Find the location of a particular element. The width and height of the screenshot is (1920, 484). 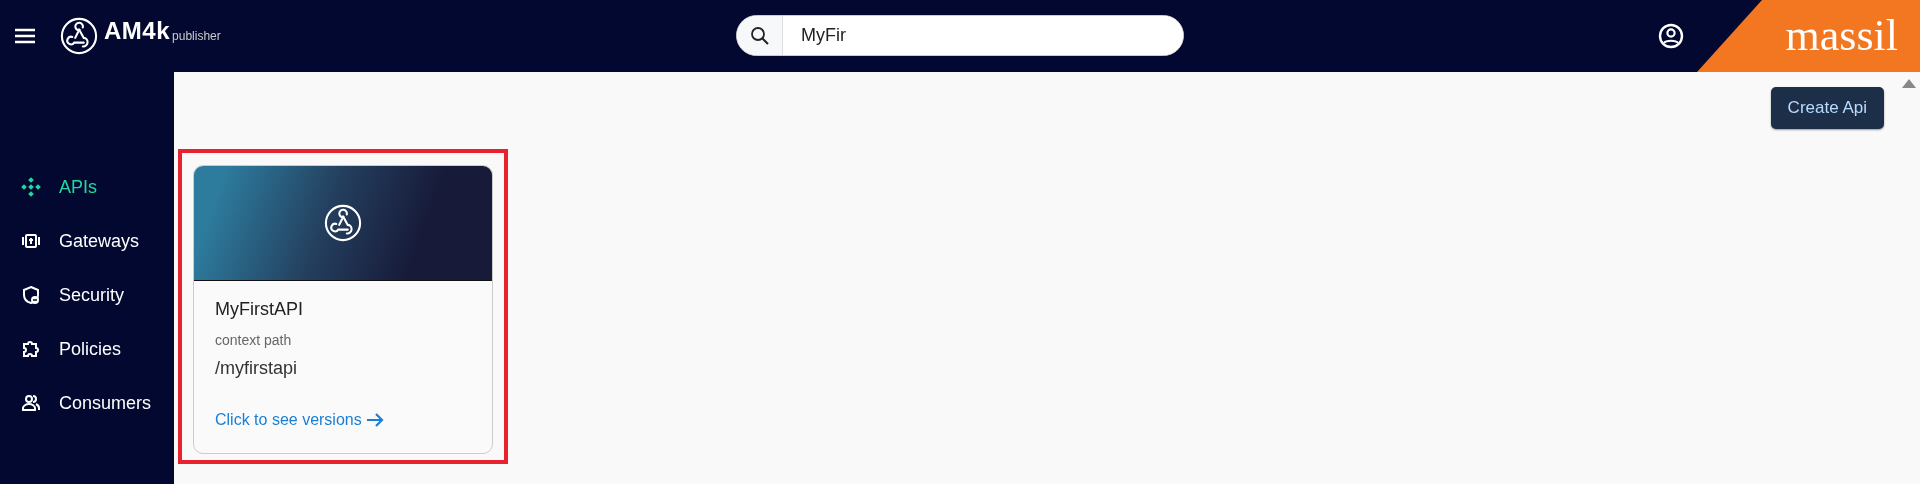

account-button is located at coordinates (1671, 36).